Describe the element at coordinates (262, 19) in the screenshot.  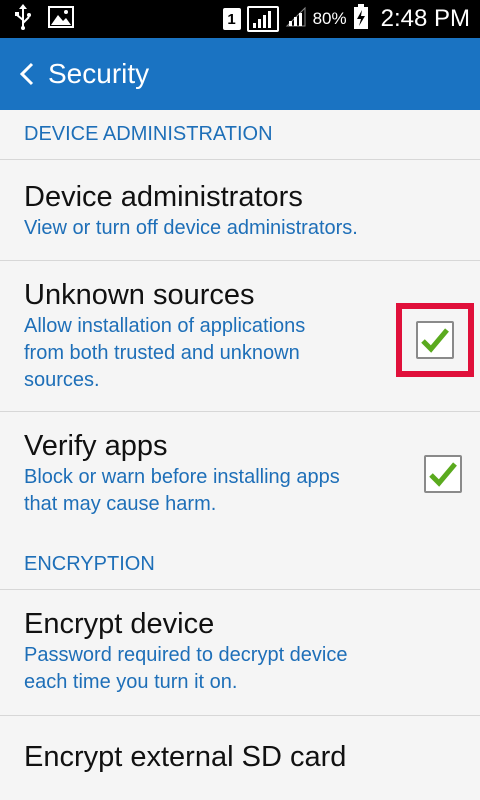
I see `signal-strength-icon` at that location.